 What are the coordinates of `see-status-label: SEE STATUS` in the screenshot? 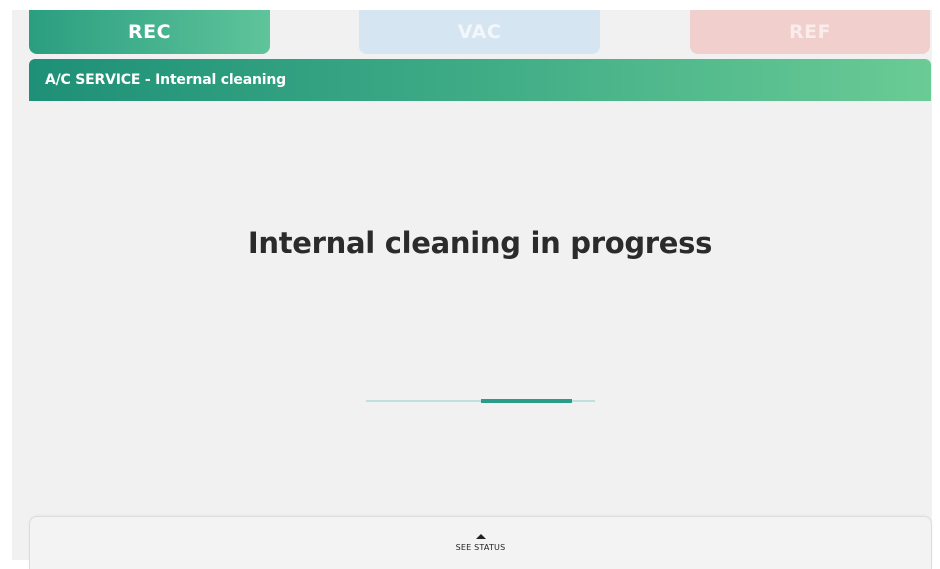 It's located at (480, 547).